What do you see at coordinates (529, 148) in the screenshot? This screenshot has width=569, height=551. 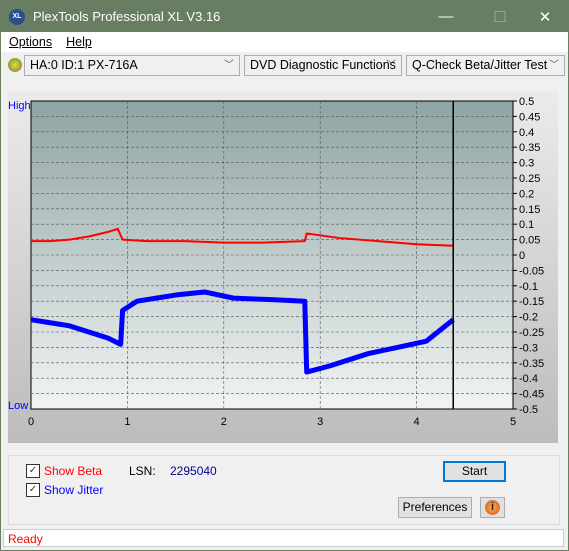 I see `y-tick-label: 0.35` at bounding box center [529, 148].